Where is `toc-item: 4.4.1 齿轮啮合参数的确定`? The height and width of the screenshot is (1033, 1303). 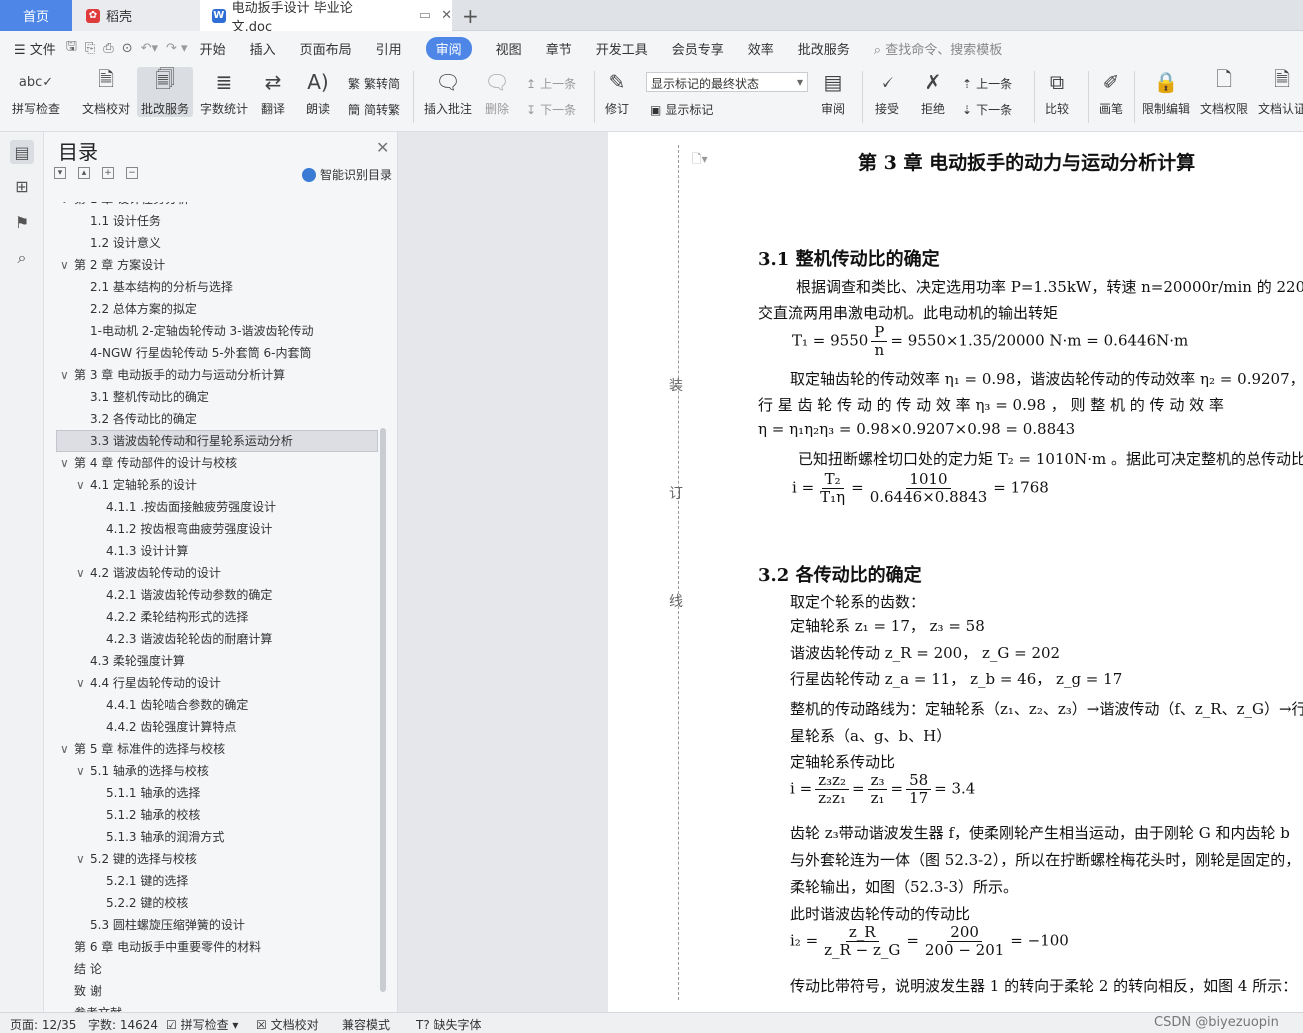
toc-item: 4.4.1 齿轮啮合参数的确定 is located at coordinates (170, 705).